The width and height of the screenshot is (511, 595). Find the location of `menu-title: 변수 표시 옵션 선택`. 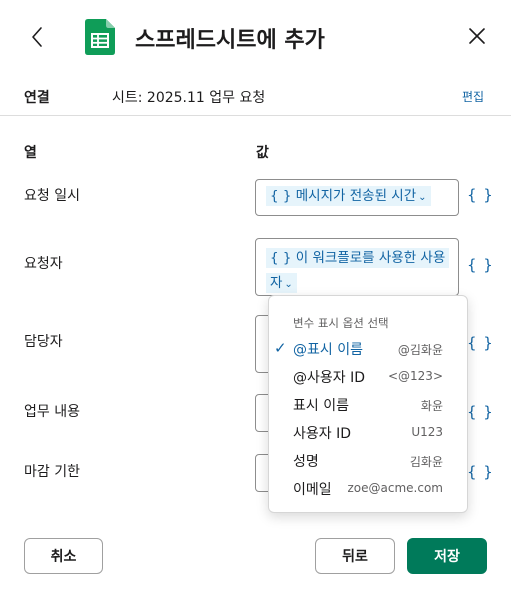

menu-title: 변수 표시 옵션 선택 is located at coordinates (341, 323).